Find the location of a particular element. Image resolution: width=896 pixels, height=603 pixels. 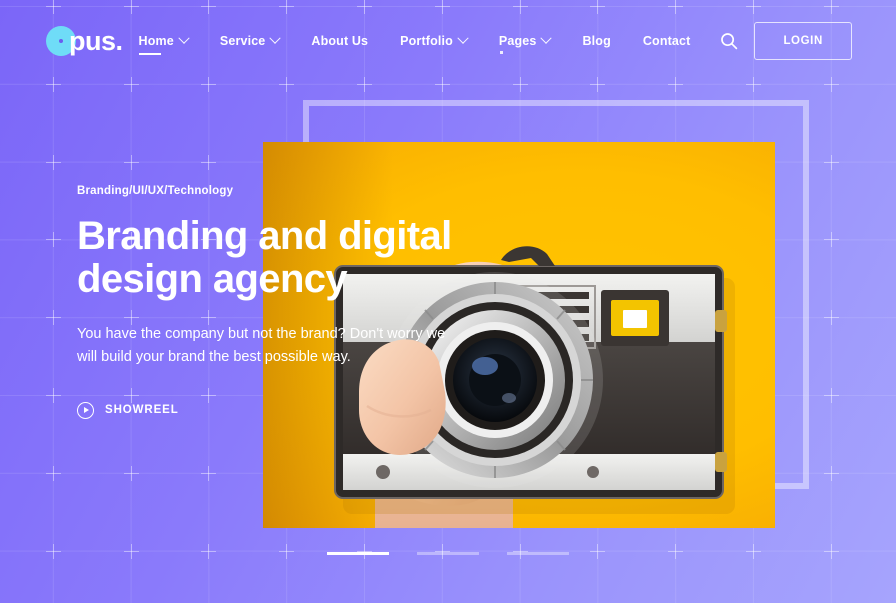

login-button: LOGIN is located at coordinates (803, 41).